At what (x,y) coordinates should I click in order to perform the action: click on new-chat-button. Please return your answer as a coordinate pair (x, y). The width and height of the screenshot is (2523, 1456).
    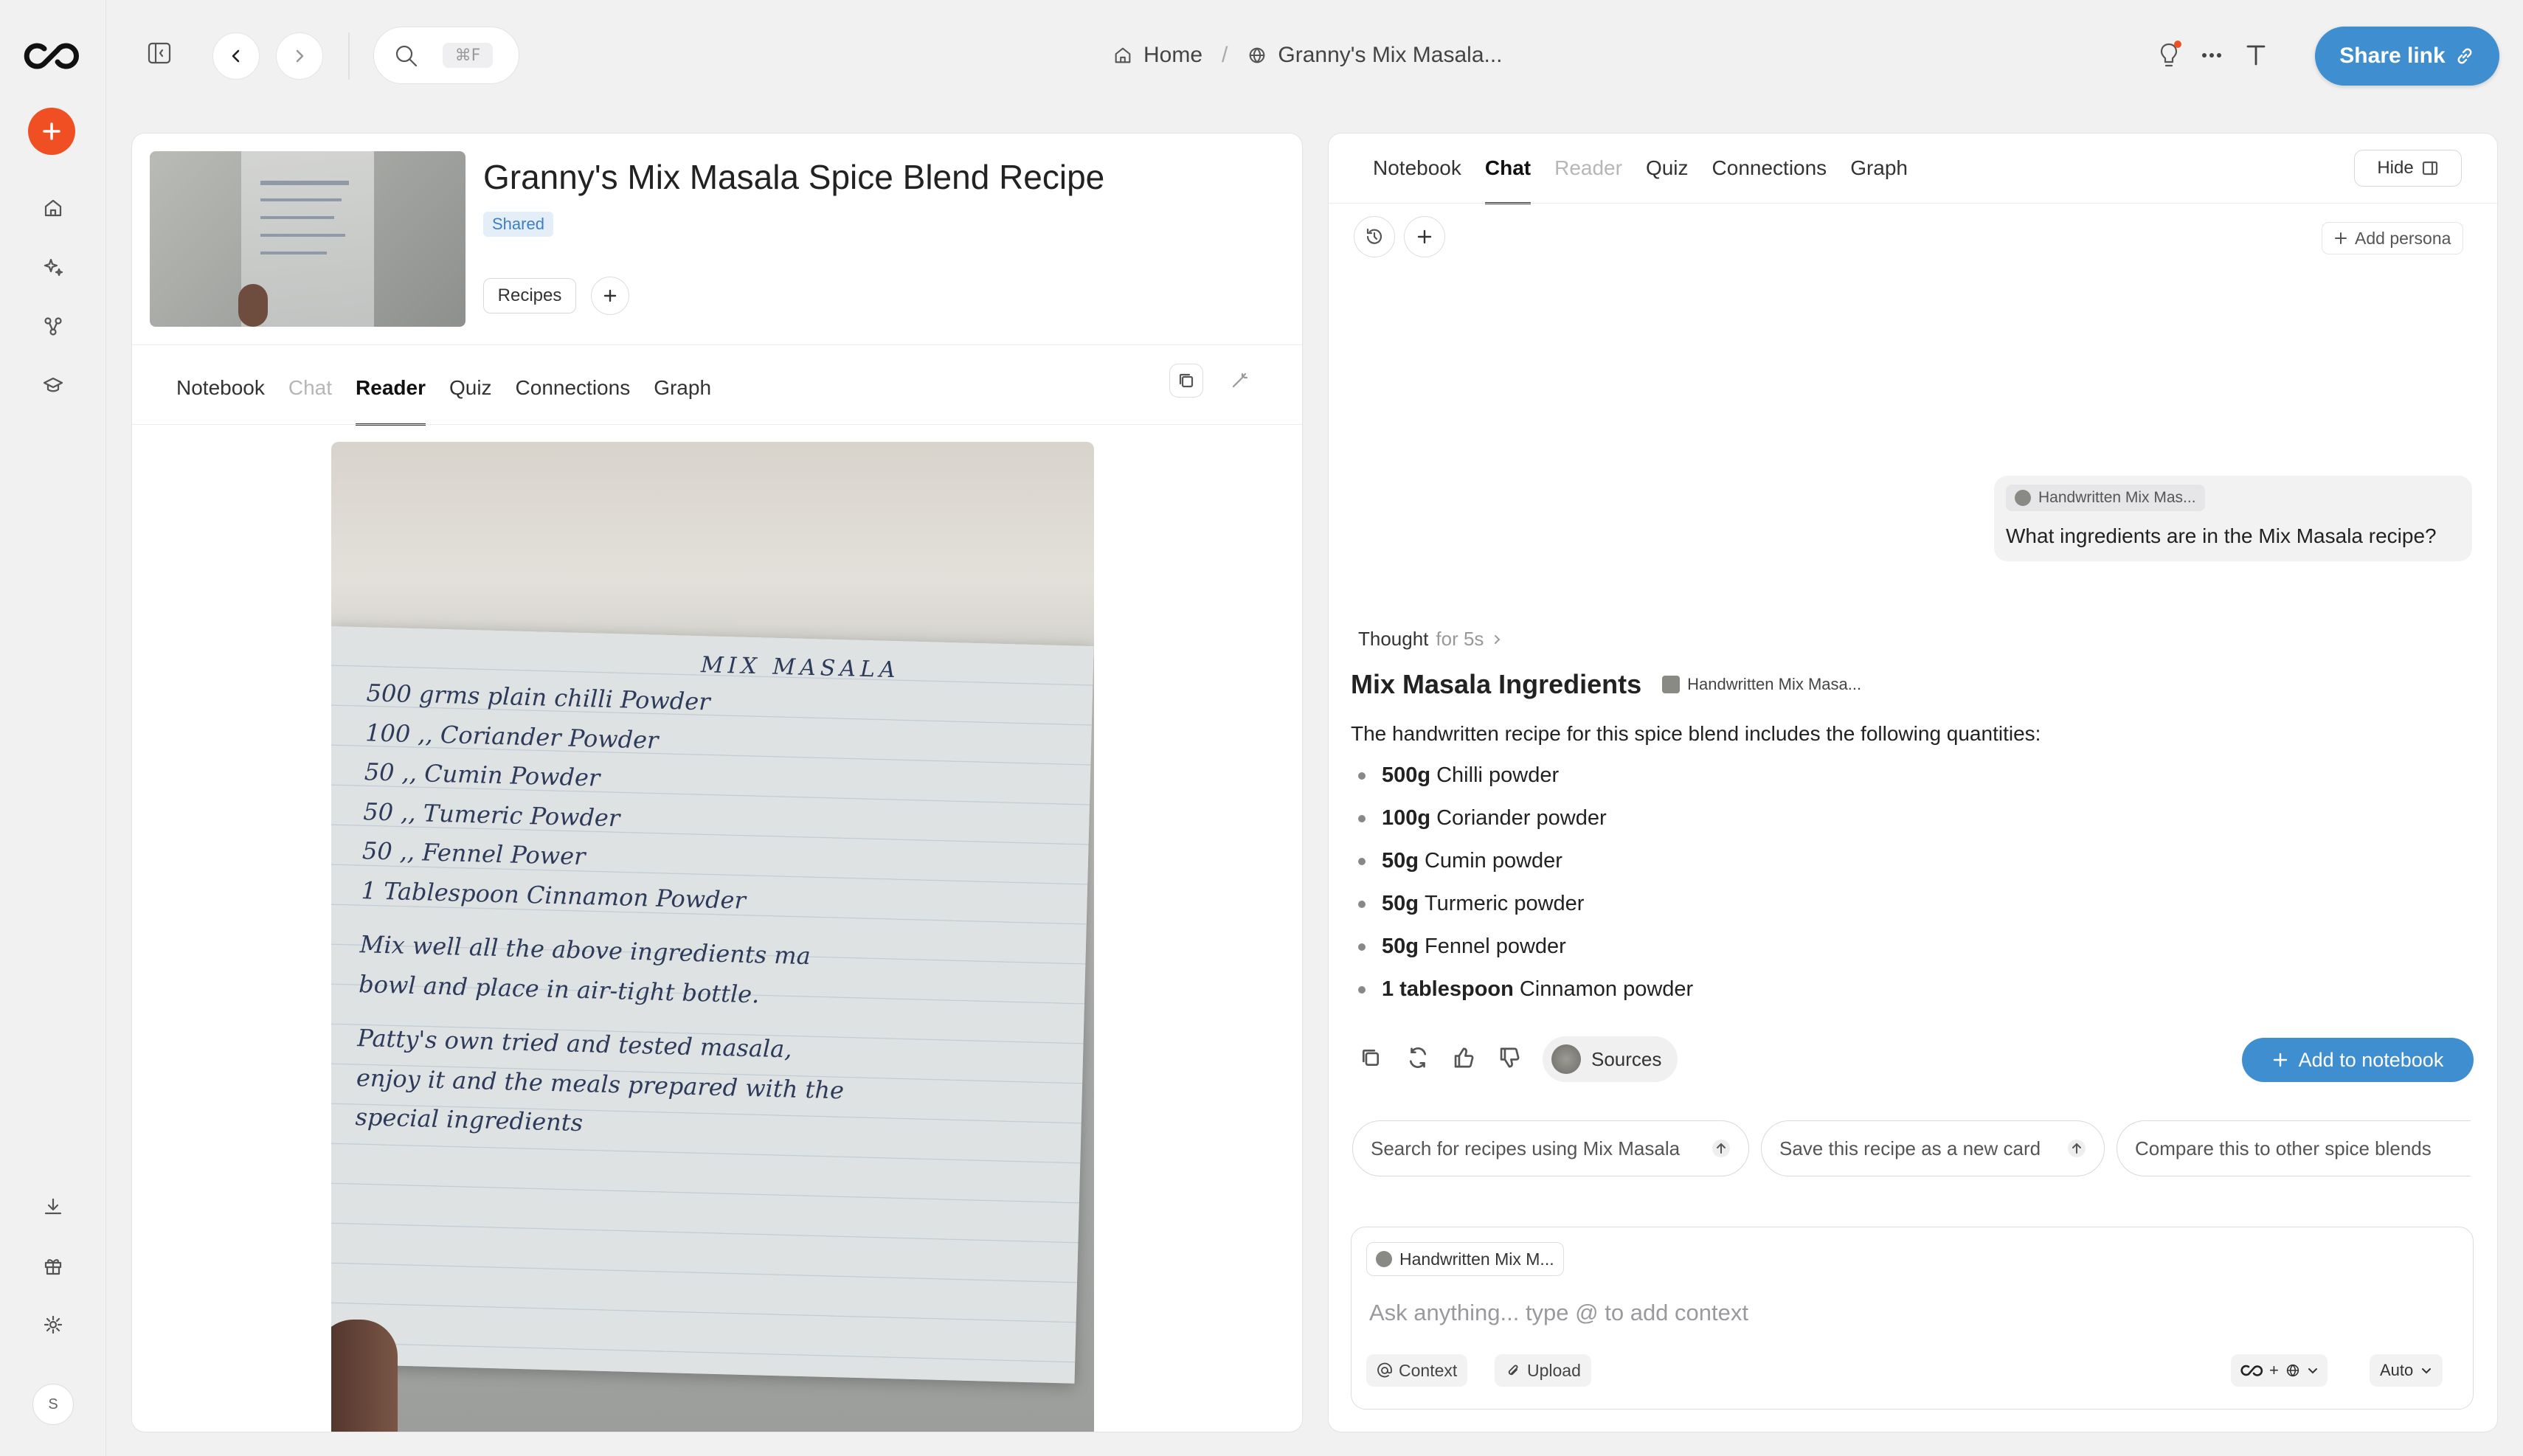
    Looking at the image, I should click on (1424, 236).